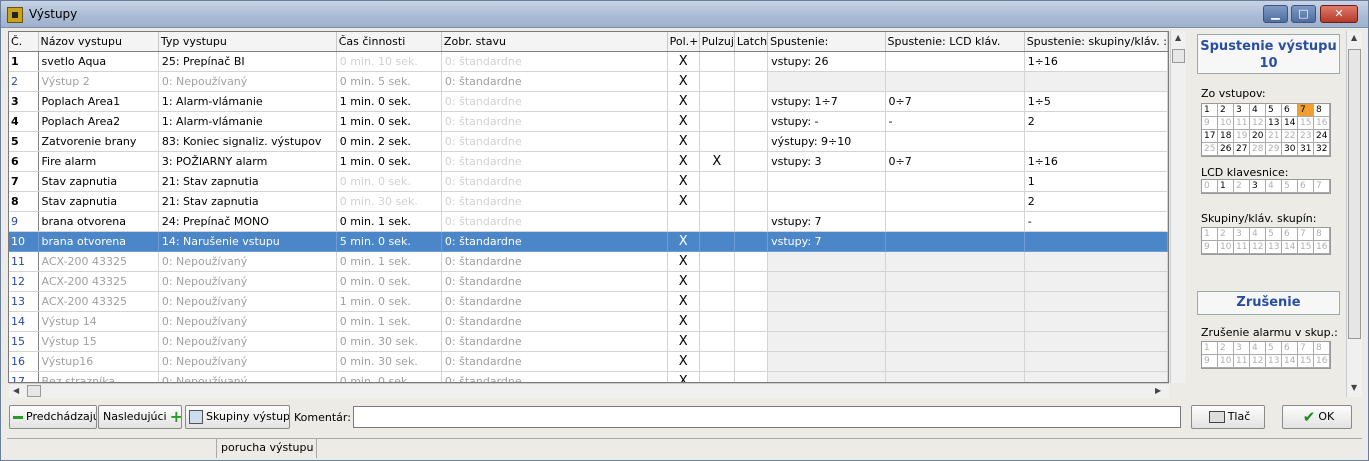 Image resolution: width=1369 pixels, height=461 pixels. What do you see at coordinates (389, 321) in the screenshot?
I see `active-time-cell: 0 min. 1 sek.` at bounding box center [389, 321].